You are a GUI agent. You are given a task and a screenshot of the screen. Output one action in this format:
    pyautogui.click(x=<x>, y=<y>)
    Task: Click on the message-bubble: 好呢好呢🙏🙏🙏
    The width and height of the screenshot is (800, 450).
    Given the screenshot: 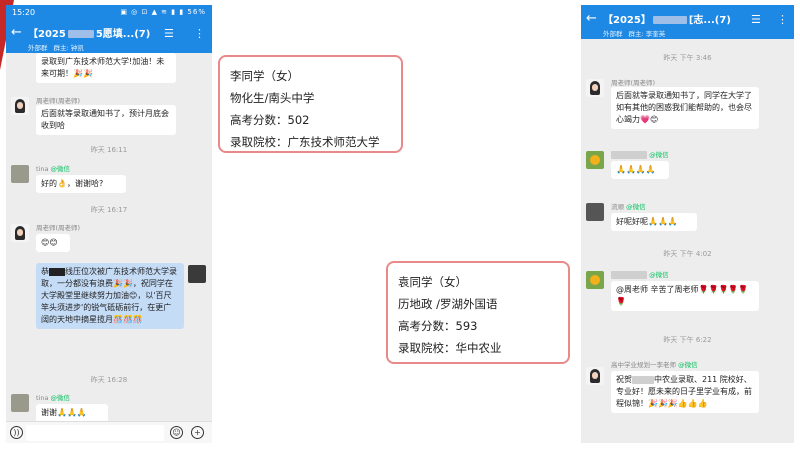 What is the action you would take?
    pyautogui.click(x=654, y=222)
    